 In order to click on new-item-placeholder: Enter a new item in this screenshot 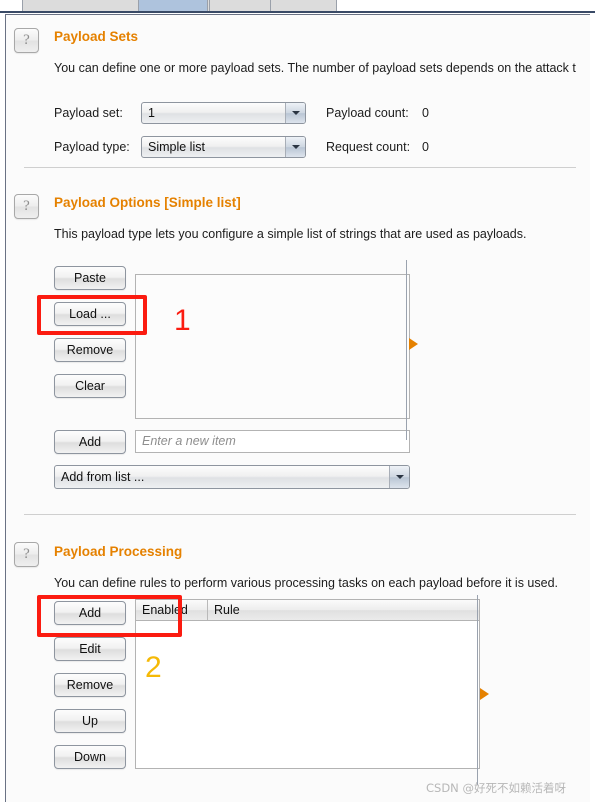, I will do `click(189, 441)`.